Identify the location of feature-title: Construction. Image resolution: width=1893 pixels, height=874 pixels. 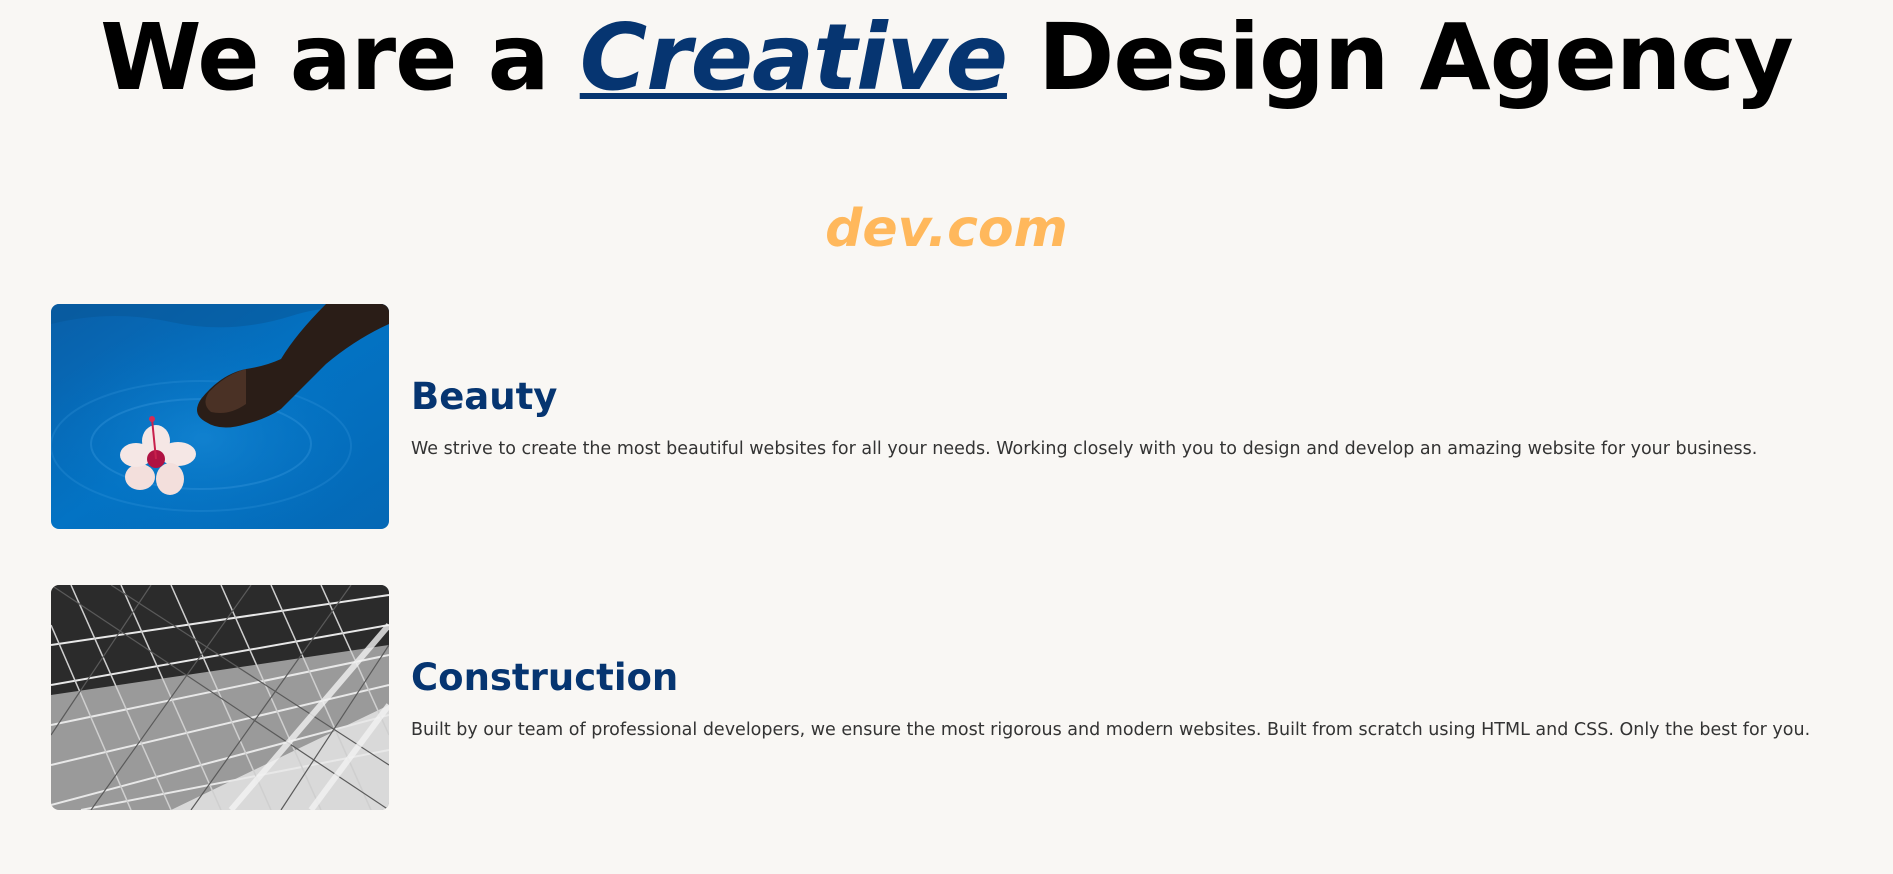
(545, 677).